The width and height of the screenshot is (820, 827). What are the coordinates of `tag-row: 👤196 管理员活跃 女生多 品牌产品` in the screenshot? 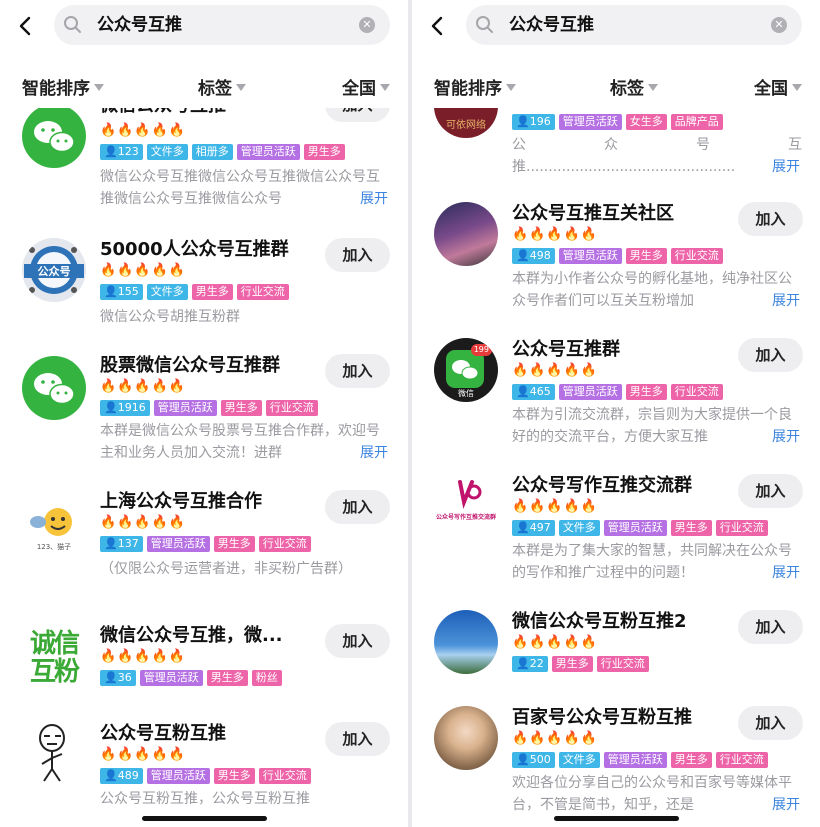 It's located at (619, 122).